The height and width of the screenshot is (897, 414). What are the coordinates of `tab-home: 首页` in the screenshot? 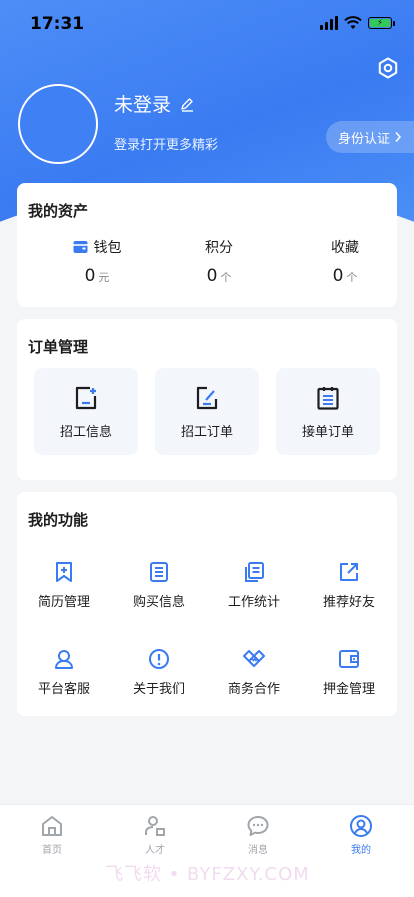 It's located at (52, 835).